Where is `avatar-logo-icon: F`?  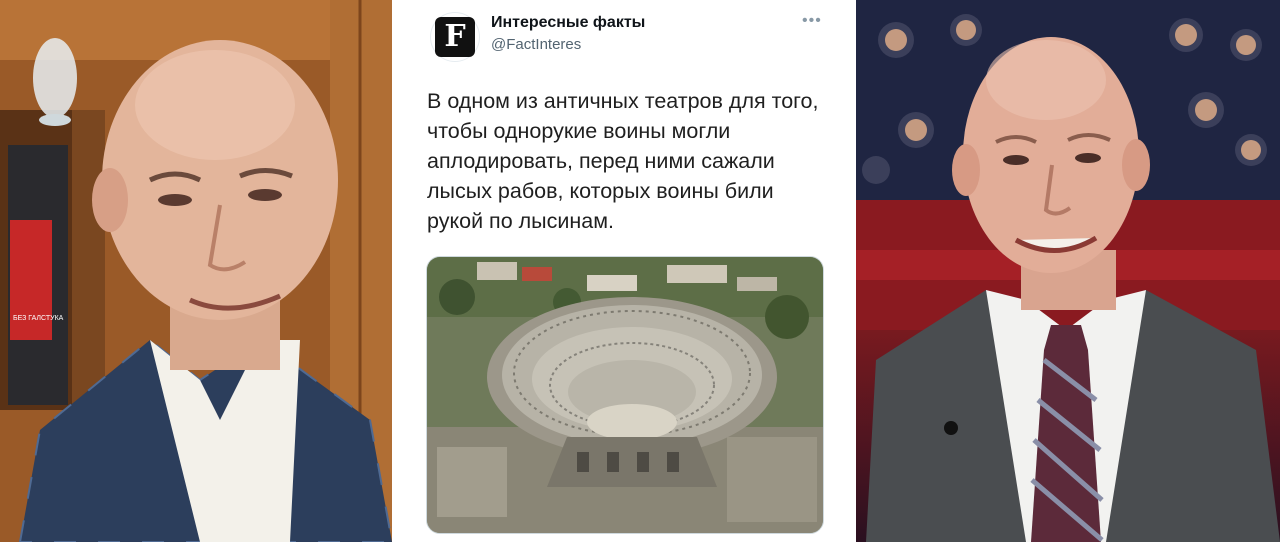 avatar-logo-icon: F is located at coordinates (455, 37).